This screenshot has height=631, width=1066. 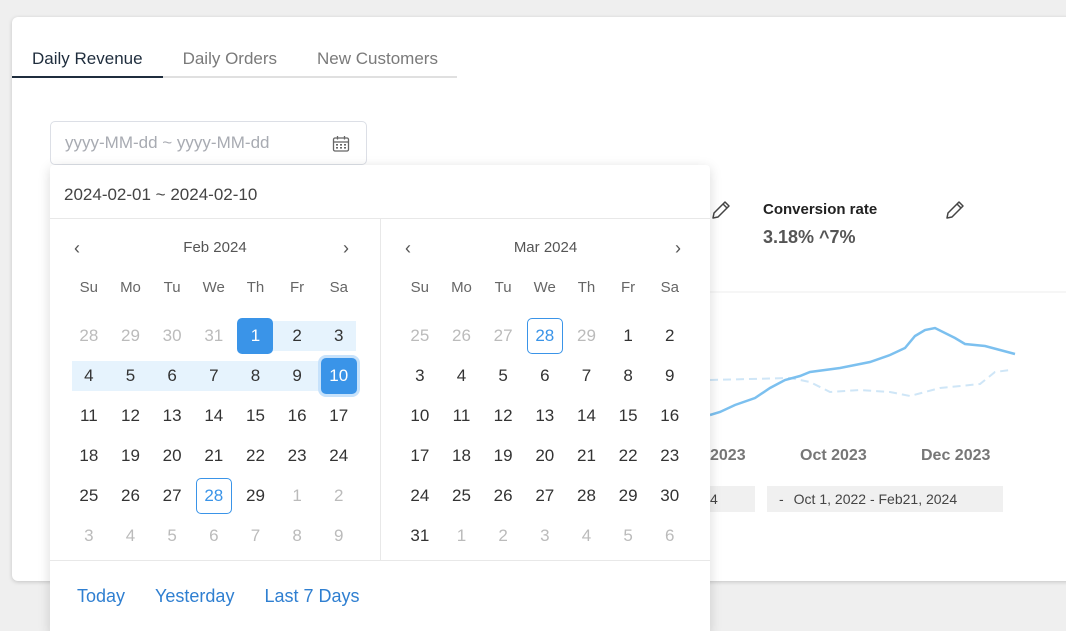 What do you see at coordinates (230, 59) in the screenshot?
I see `tab-daily-orders: Daily Orders` at bounding box center [230, 59].